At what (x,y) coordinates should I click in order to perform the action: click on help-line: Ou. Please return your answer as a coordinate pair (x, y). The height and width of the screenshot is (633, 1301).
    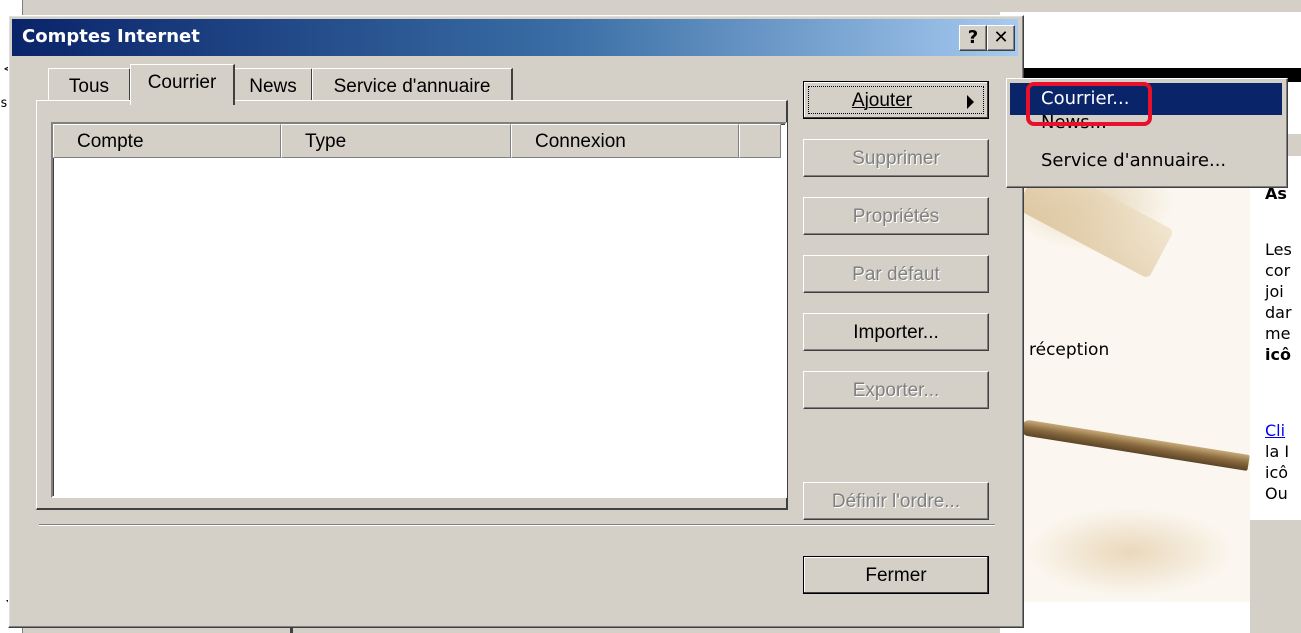
    Looking at the image, I should click on (1276, 493).